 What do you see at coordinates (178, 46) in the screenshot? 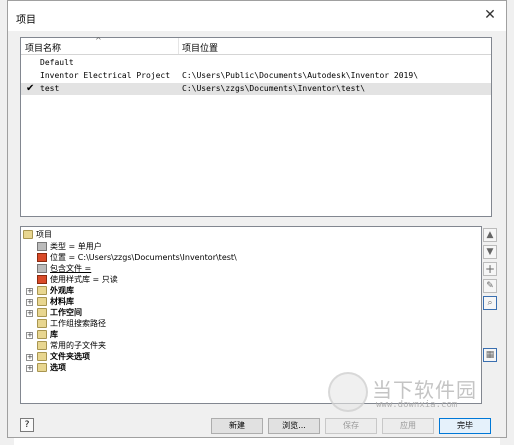
I see `column-separator` at bounding box center [178, 46].